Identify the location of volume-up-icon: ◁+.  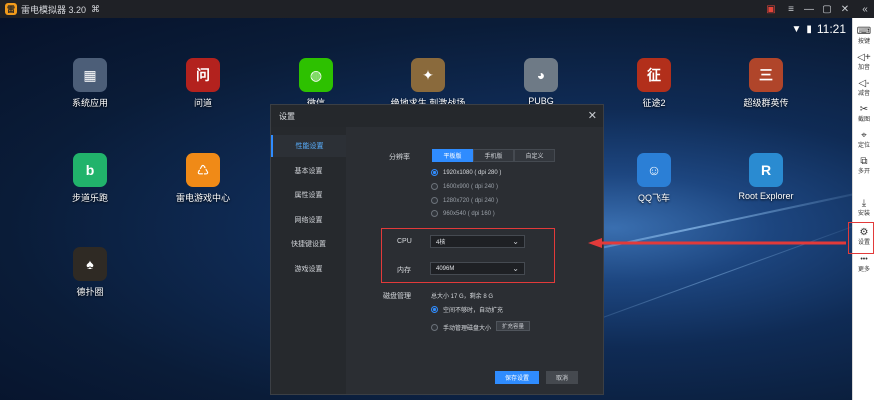
(864, 57).